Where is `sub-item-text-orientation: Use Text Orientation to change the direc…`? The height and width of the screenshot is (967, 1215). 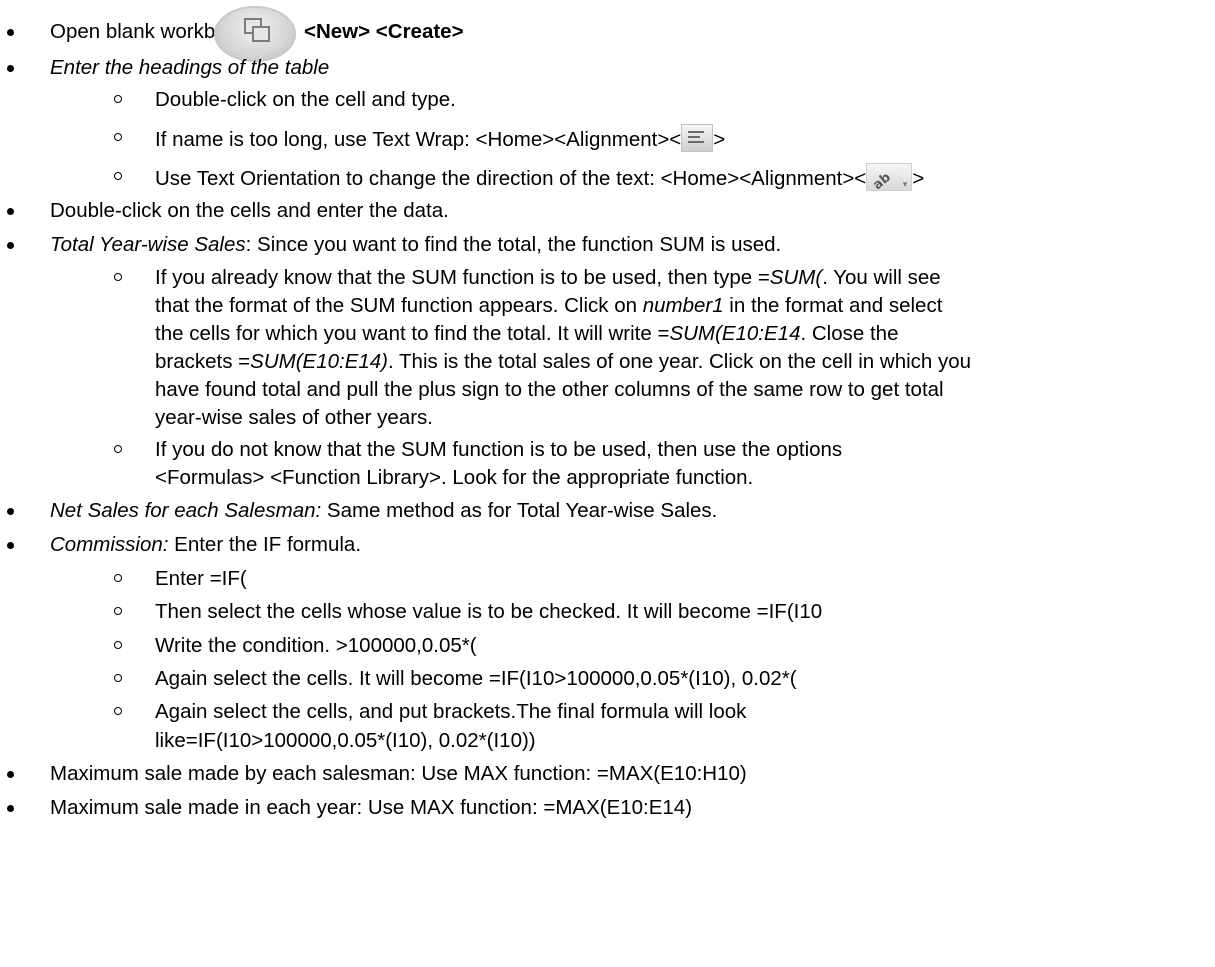 sub-item-text-orientation: Use Text Orientation to change the direc… is located at coordinates (607, 178).